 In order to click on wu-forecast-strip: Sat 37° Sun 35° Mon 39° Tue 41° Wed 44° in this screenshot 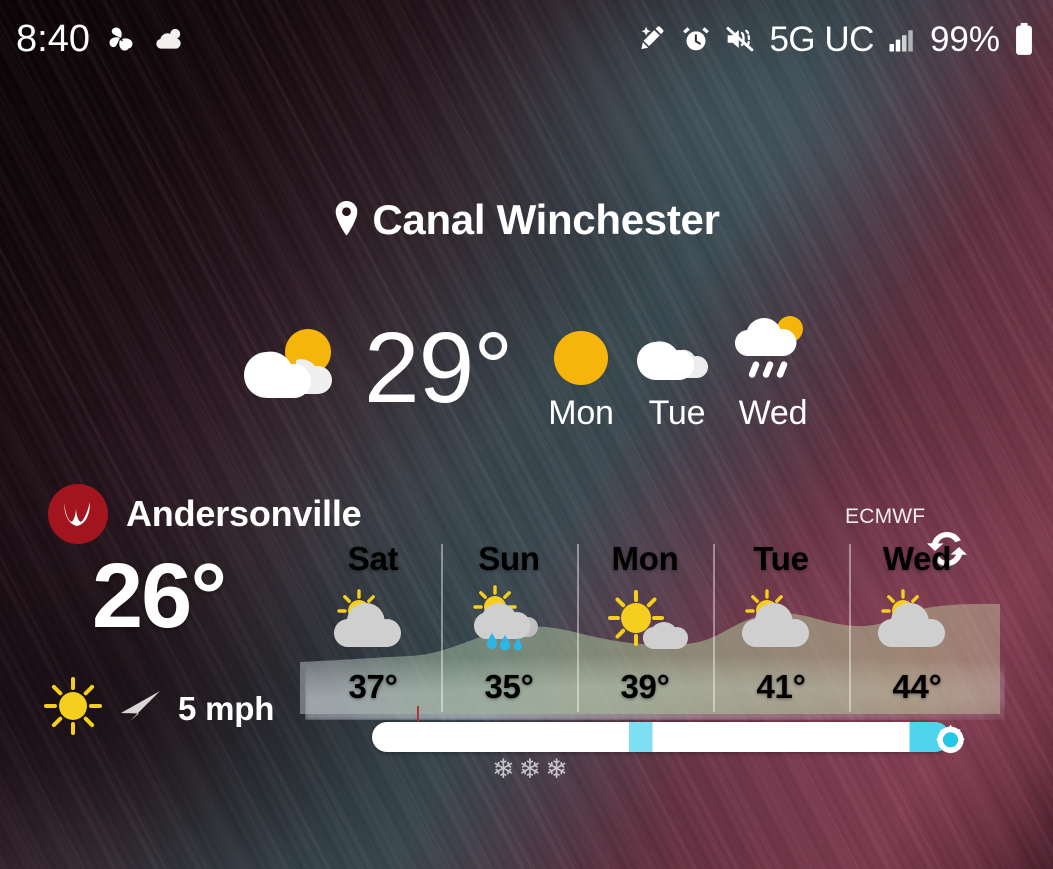, I will do `click(652, 630)`.